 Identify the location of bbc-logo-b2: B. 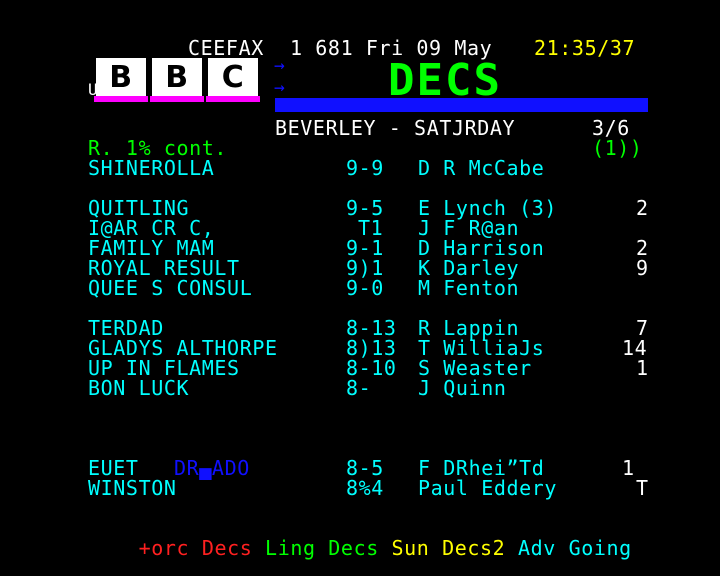
(177, 80).